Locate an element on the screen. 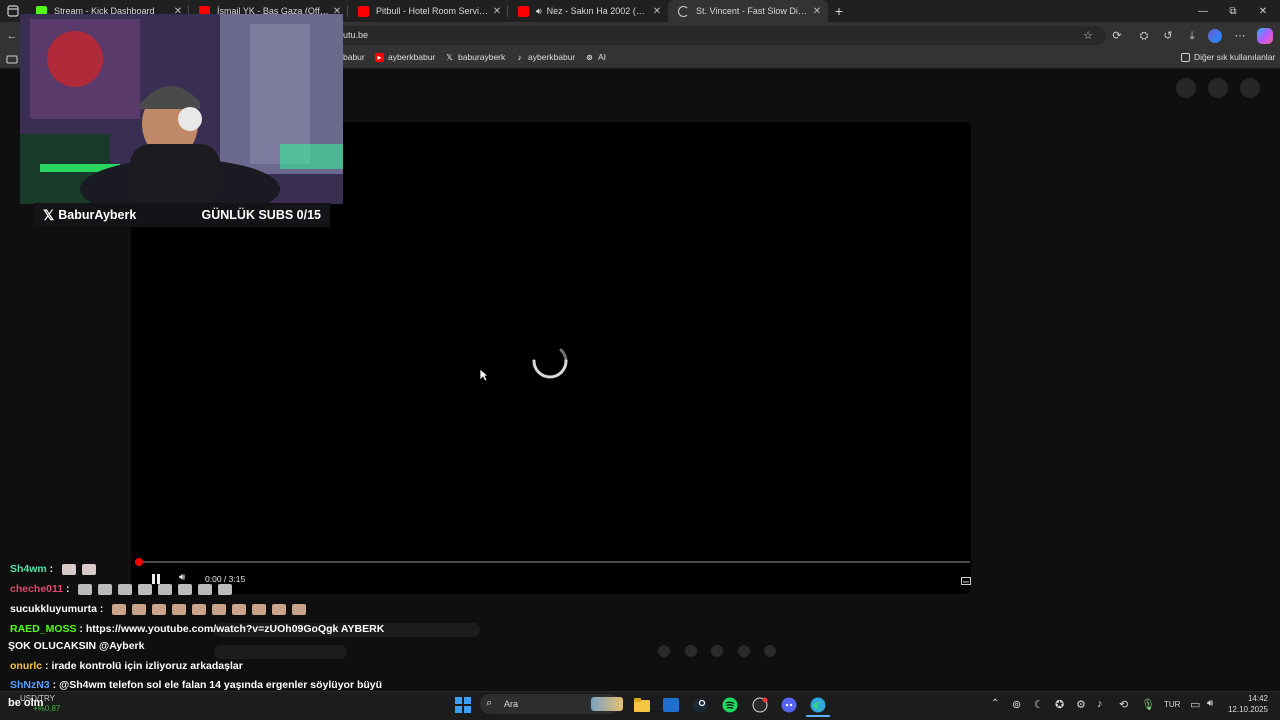  start-icon is located at coordinates (463, 705).